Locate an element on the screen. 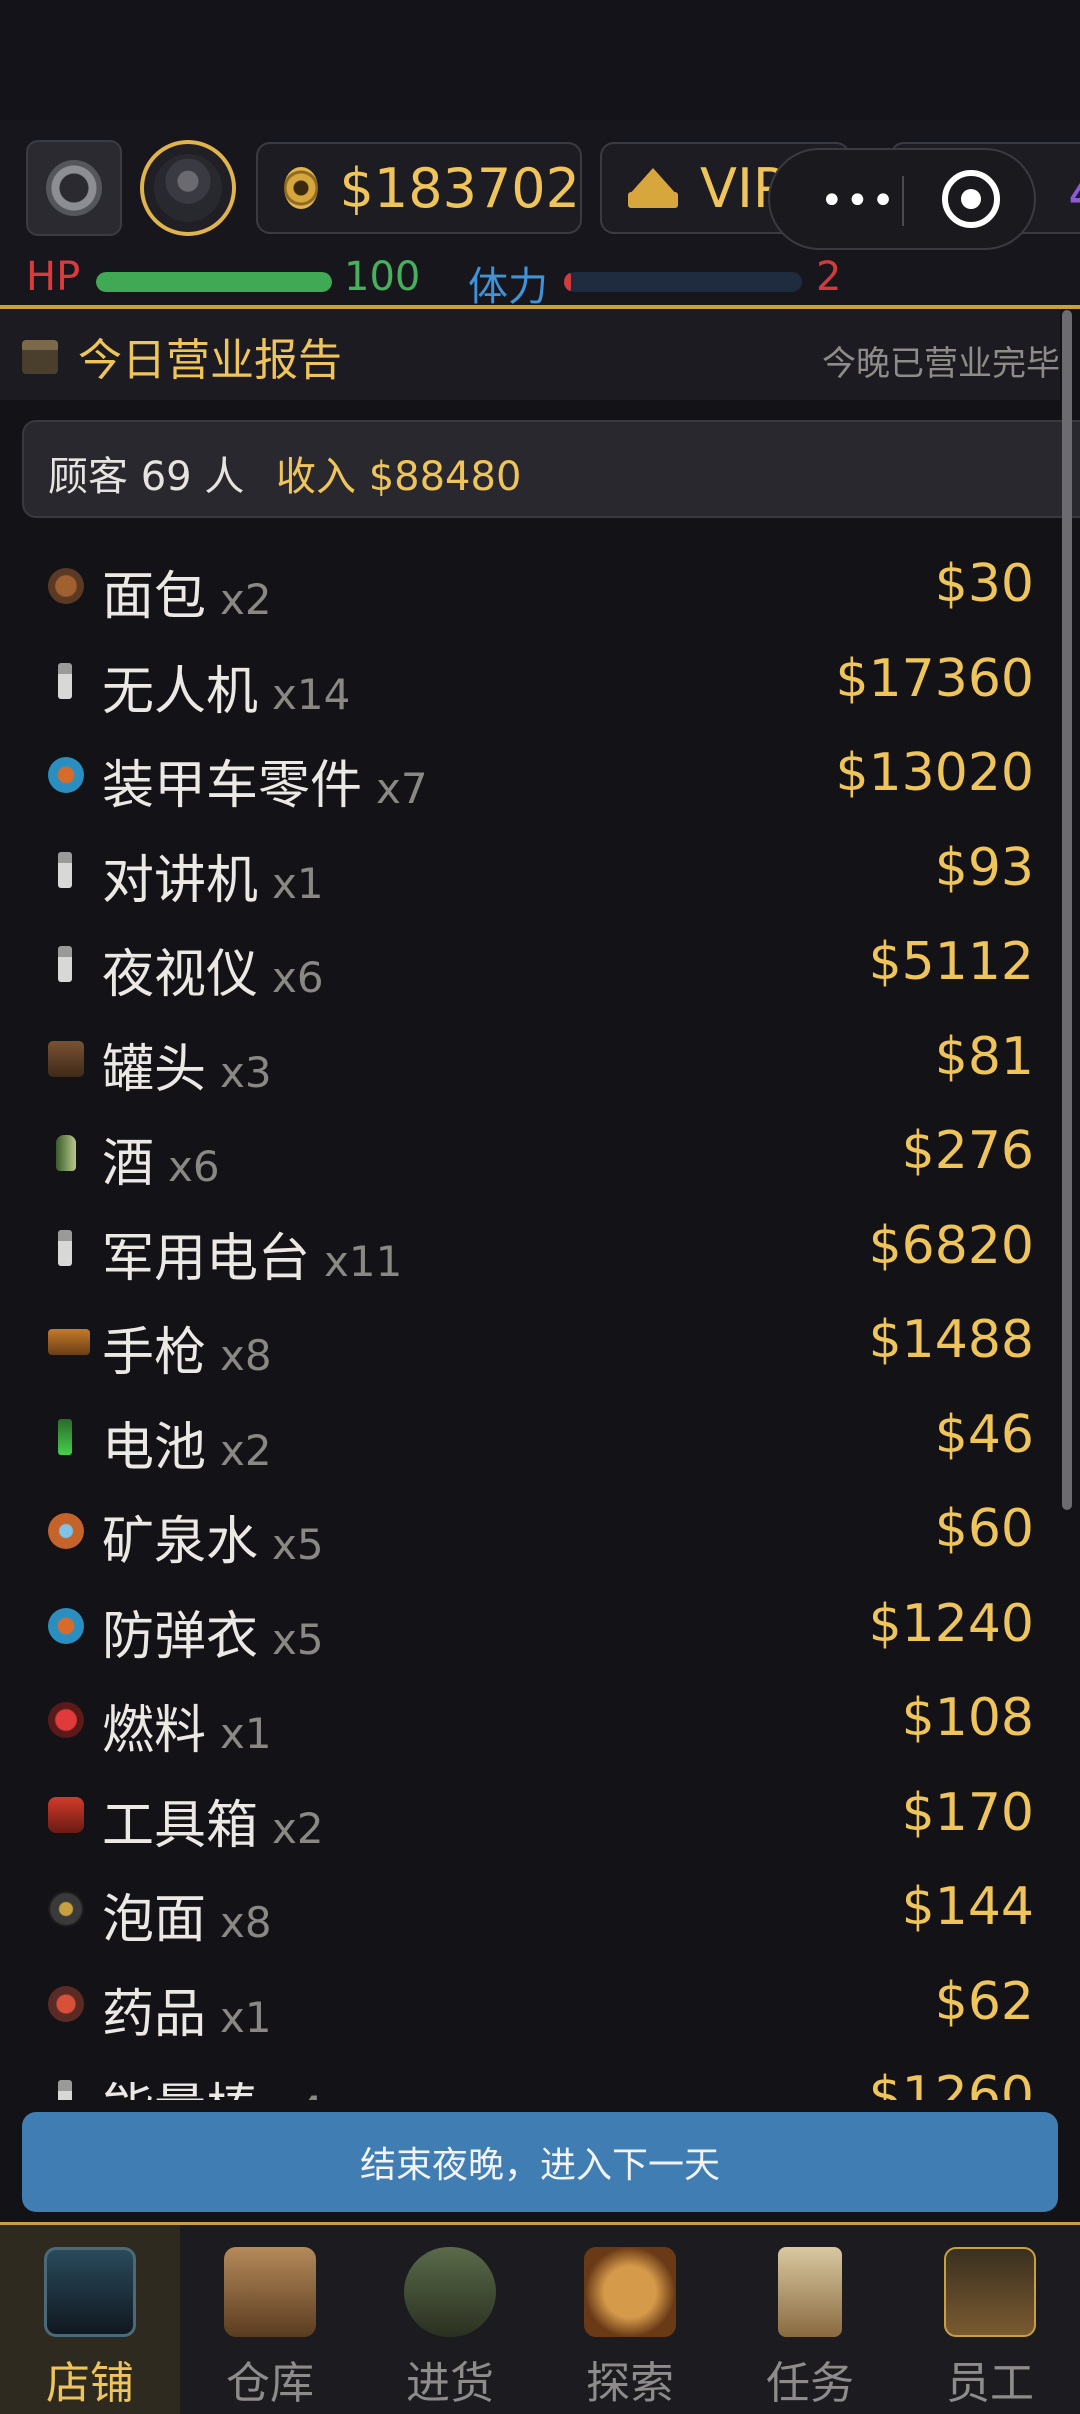  item-quantity: x3 is located at coordinates (246, 1072).